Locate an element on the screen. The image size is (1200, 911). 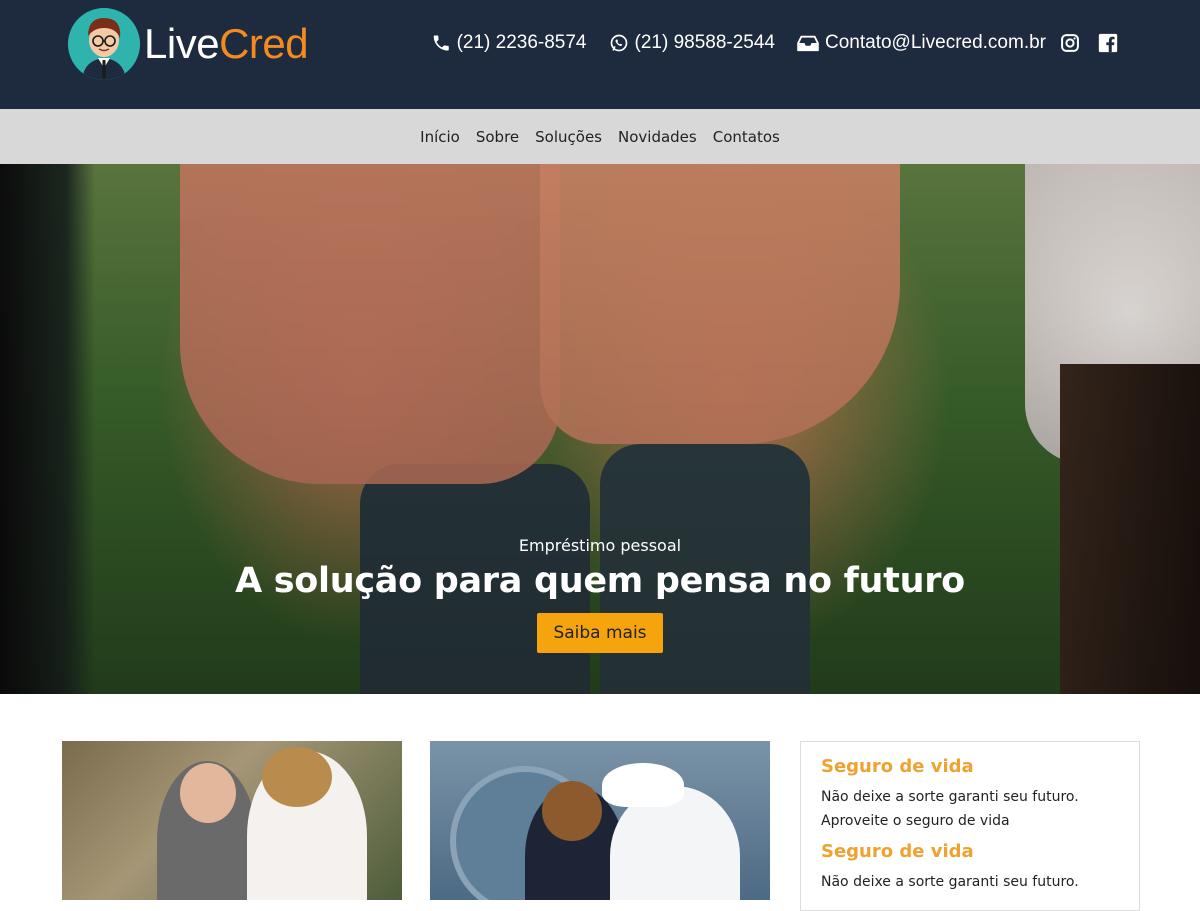
phone-icon is located at coordinates (441, 43).